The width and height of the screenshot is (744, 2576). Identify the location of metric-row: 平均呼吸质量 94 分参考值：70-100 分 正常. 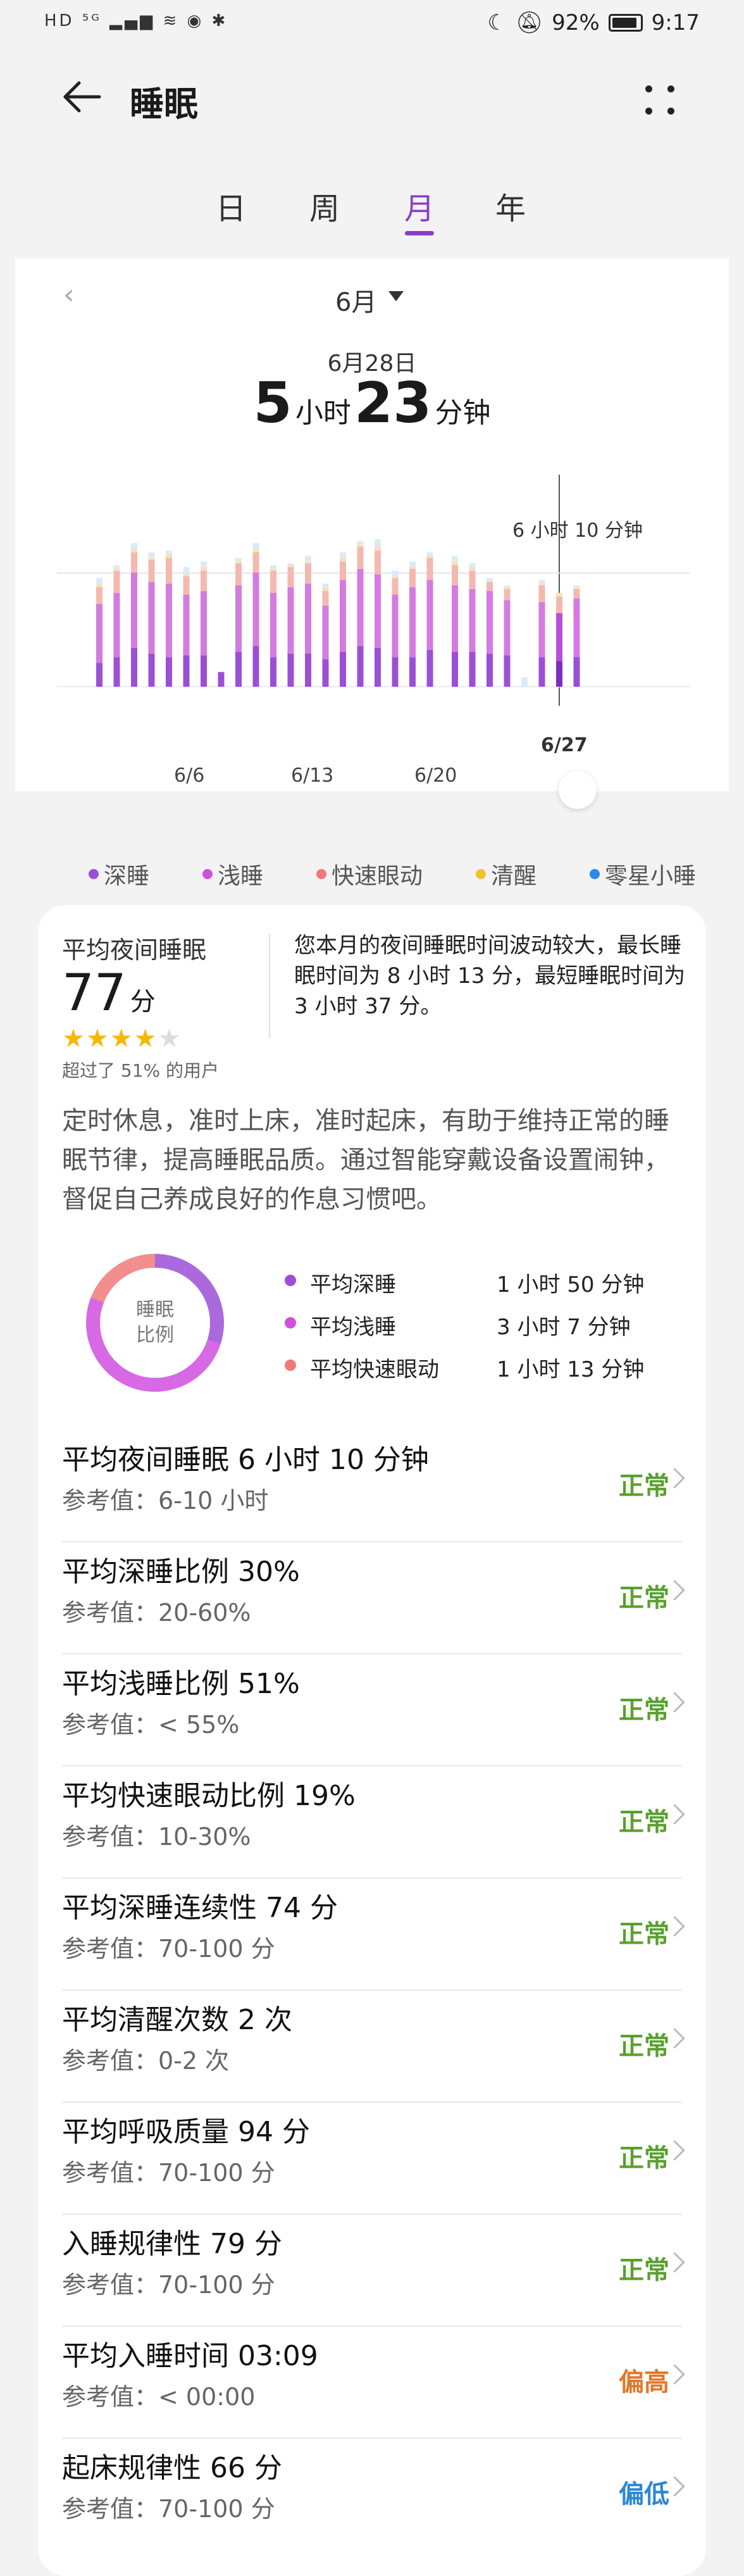
(373, 2159).